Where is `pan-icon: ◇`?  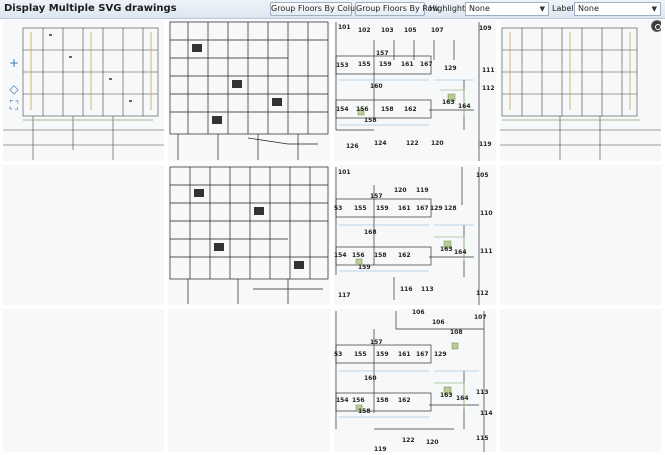
pan-icon: ◇ is located at coordinates (14, 89).